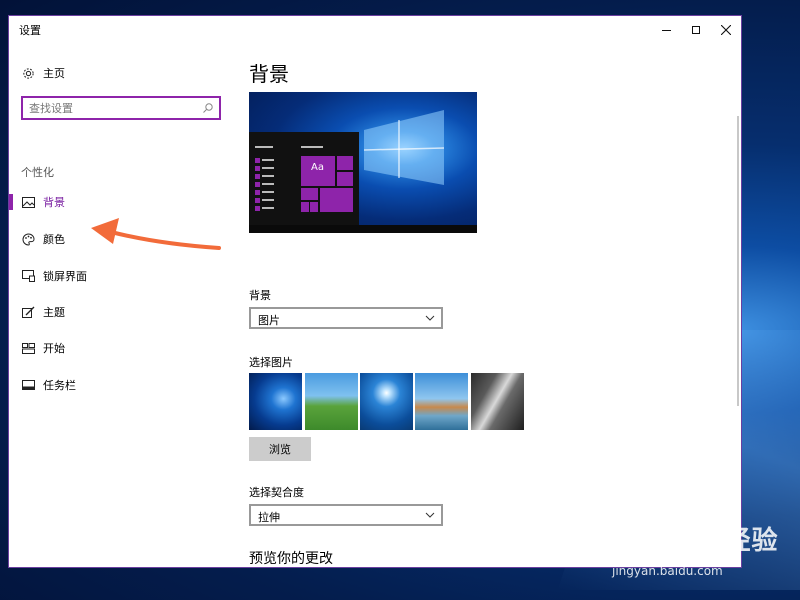 The height and width of the screenshot is (600, 800). I want to click on sidebar-item-start: 开始, so click(121, 348).